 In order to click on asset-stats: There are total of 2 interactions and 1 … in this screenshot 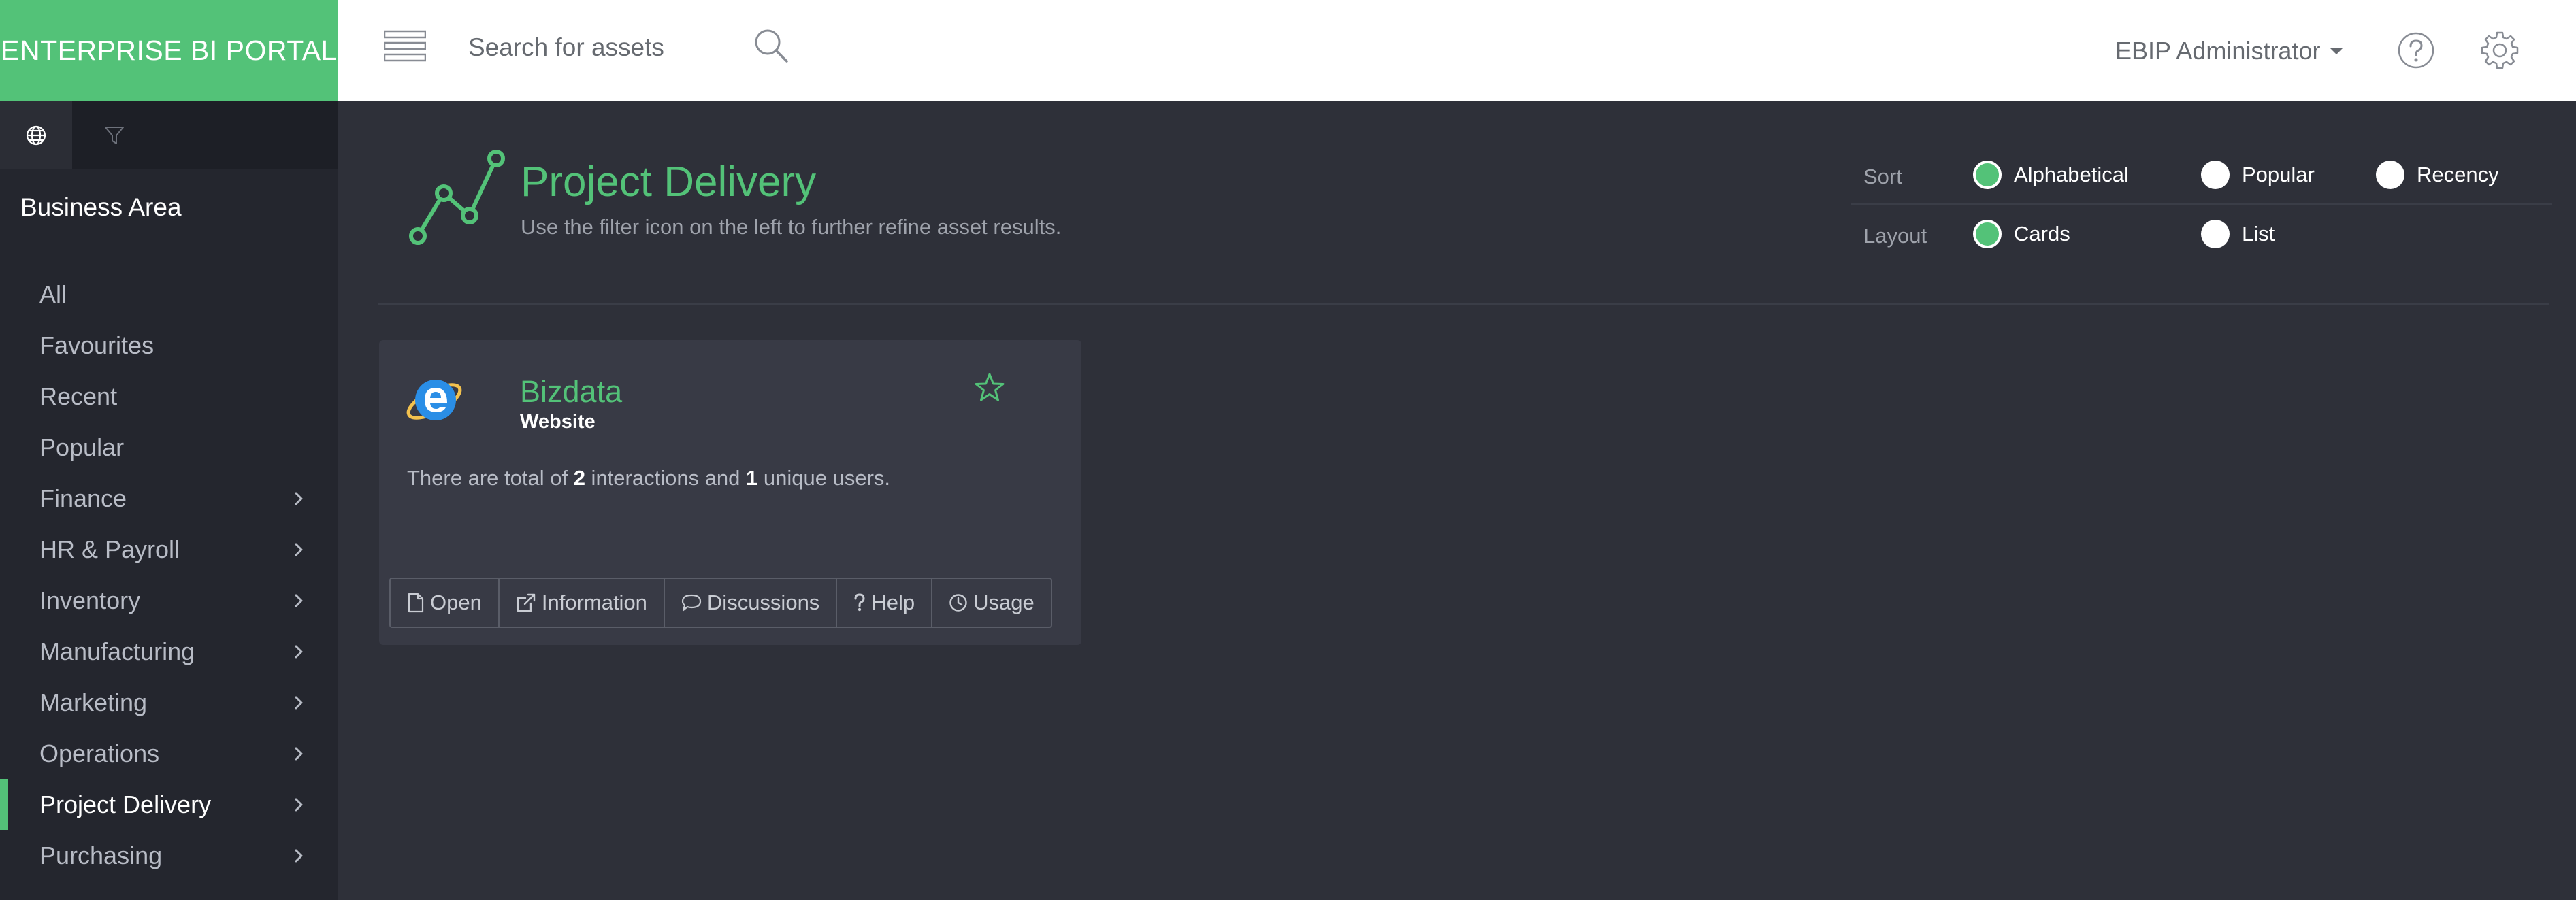, I will do `click(648, 478)`.